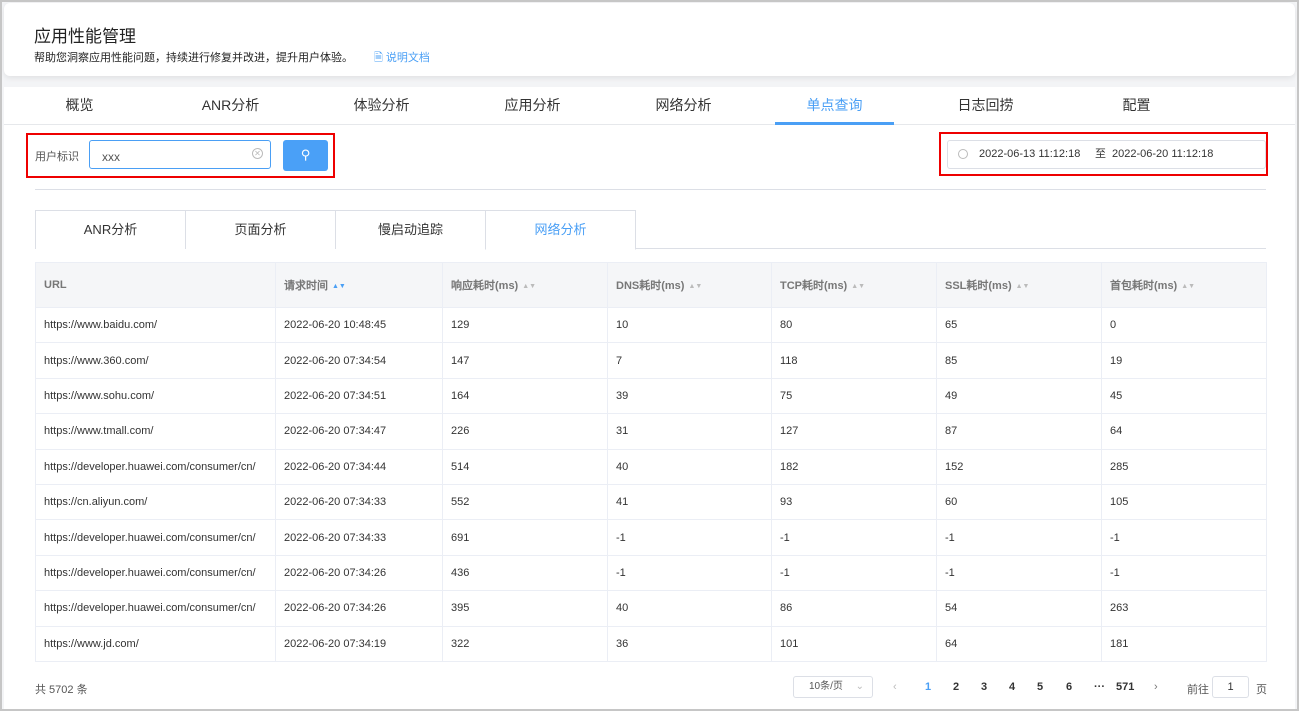 The height and width of the screenshot is (711, 1299). Describe the element at coordinates (1012, 687) in the screenshot. I see `page-button: 4` at that location.